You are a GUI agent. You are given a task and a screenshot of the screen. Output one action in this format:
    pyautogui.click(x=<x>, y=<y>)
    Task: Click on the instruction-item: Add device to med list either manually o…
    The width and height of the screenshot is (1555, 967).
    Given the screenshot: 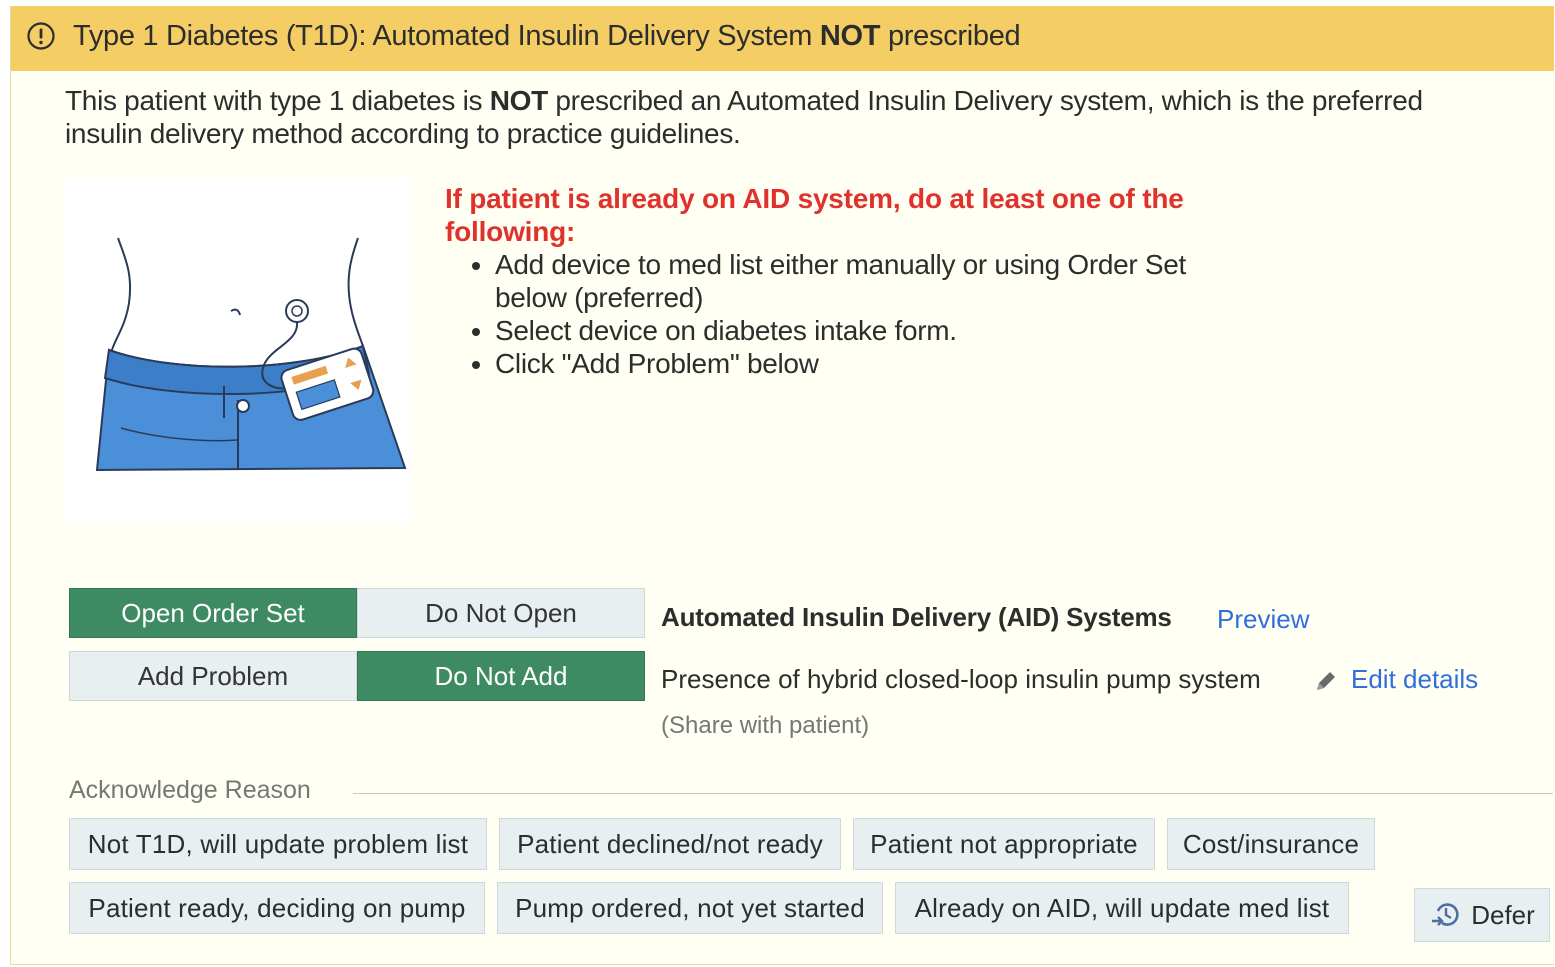 What is the action you would take?
    pyautogui.click(x=870, y=281)
    